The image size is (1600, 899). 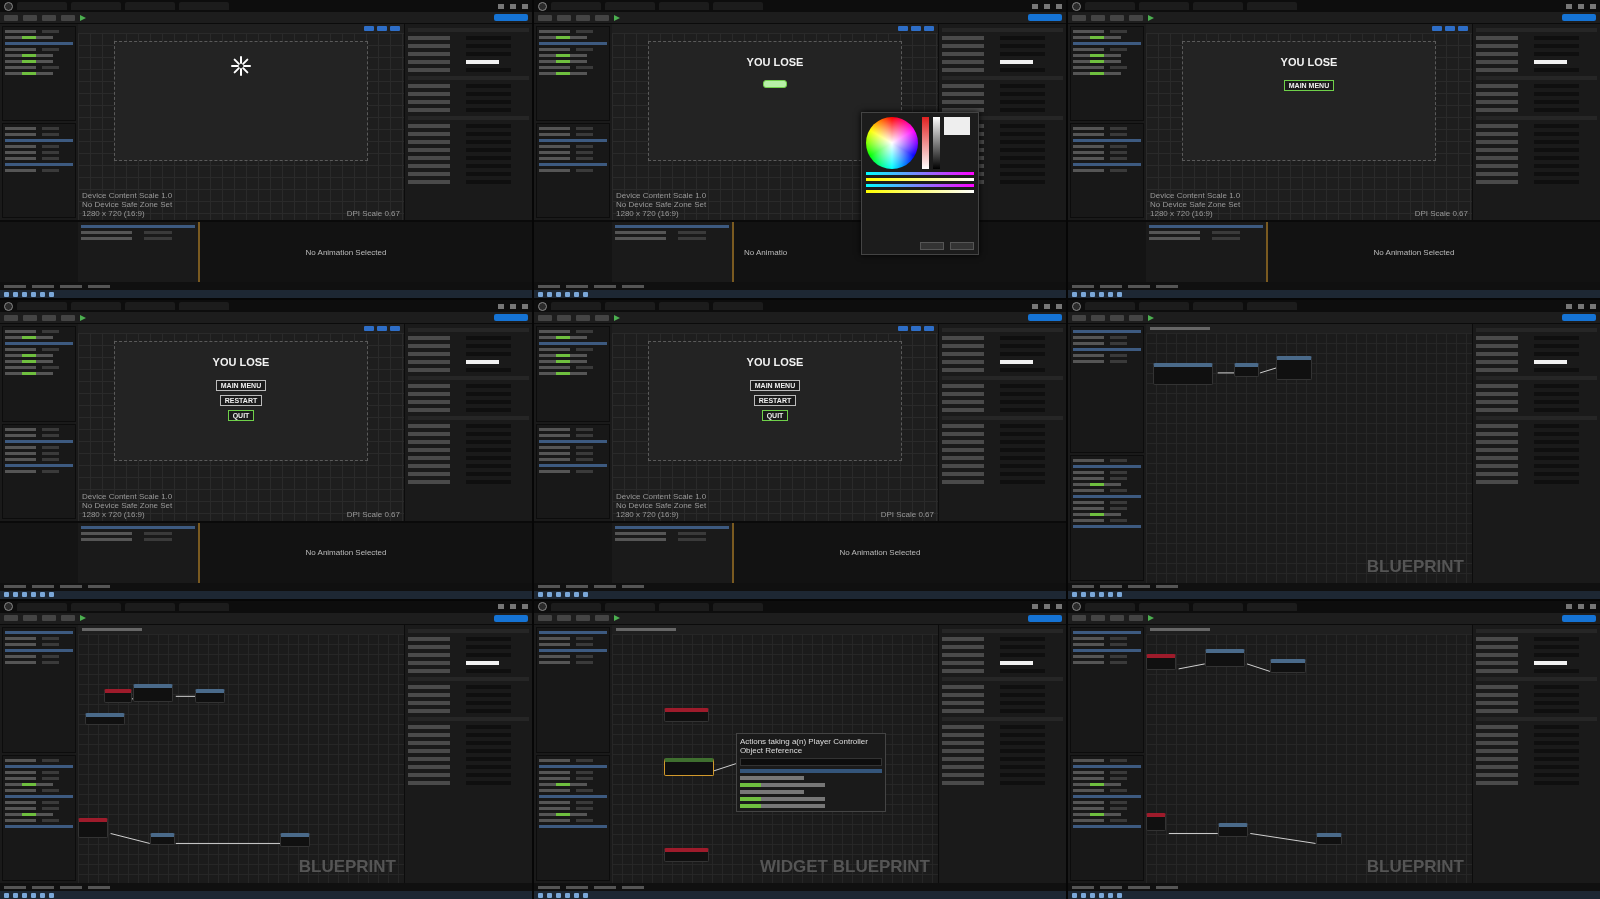 What do you see at coordinates (646, 629) in the screenshot?
I see `breadcrumb-link` at bounding box center [646, 629].